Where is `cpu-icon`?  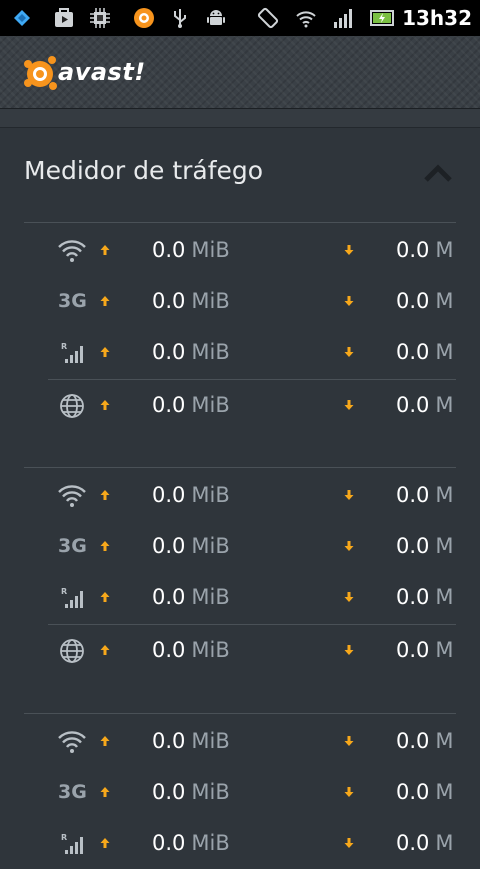
cpu-icon is located at coordinates (100, 18).